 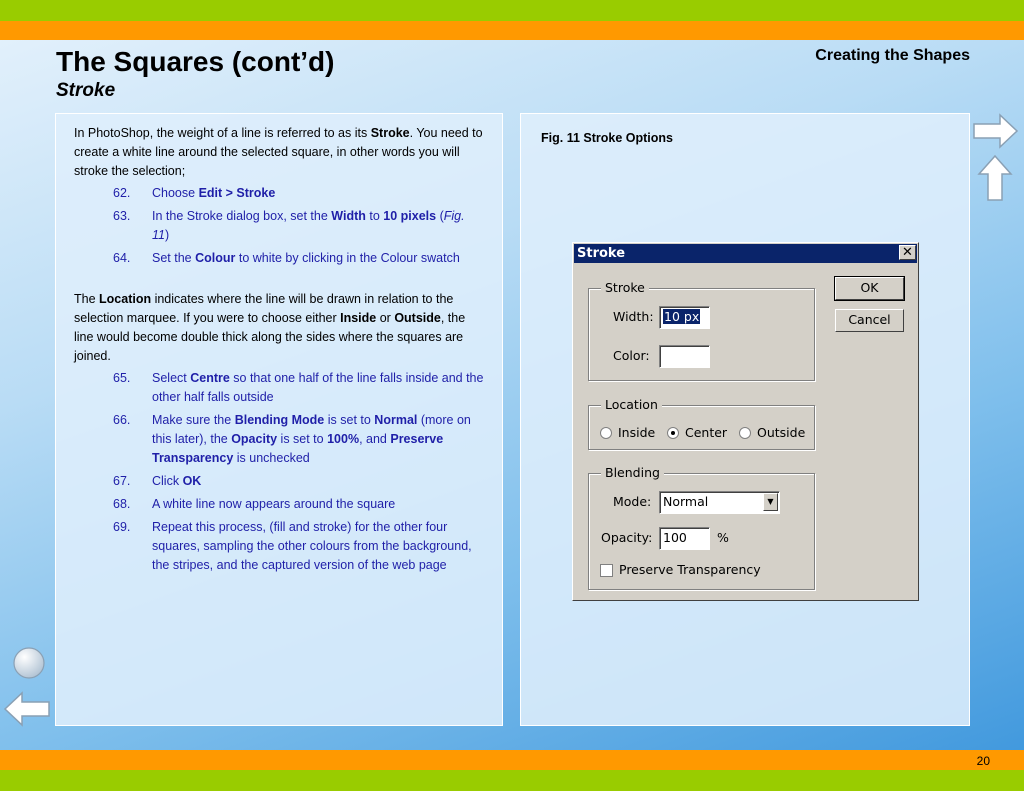 I want to click on slide-title: The Squares (cont’d), so click(x=195, y=61).